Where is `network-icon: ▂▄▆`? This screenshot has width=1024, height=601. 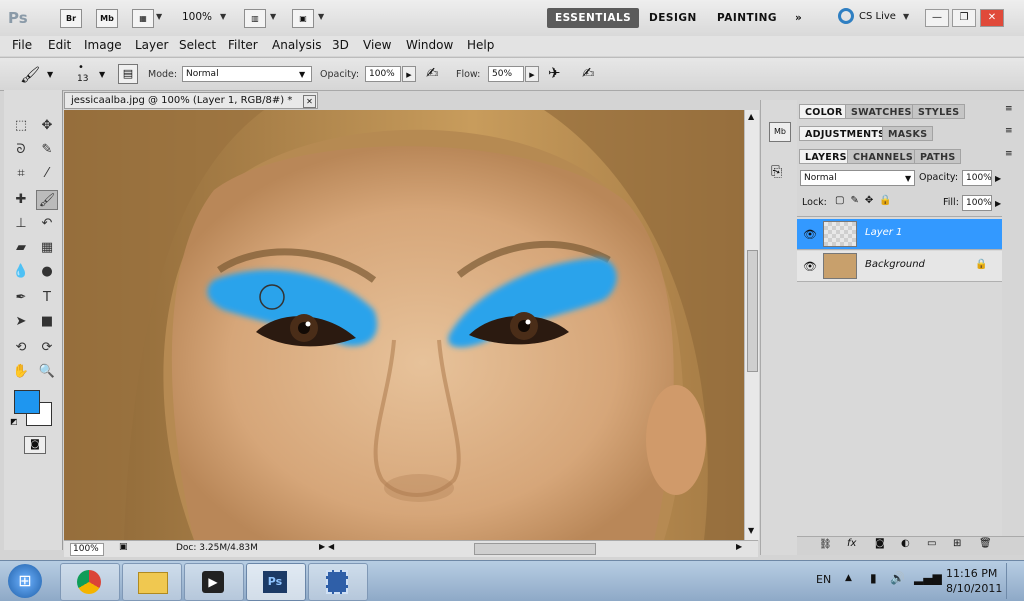 network-icon: ▂▄▆ is located at coordinates (928, 578).